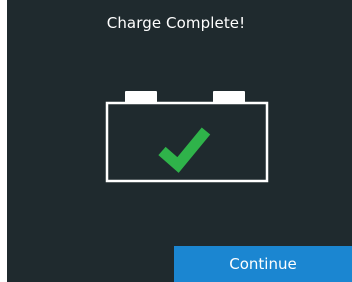  What do you see at coordinates (176, 23) in the screenshot?
I see `charge-complete-title: Charge Complete!` at bounding box center [176, 23].